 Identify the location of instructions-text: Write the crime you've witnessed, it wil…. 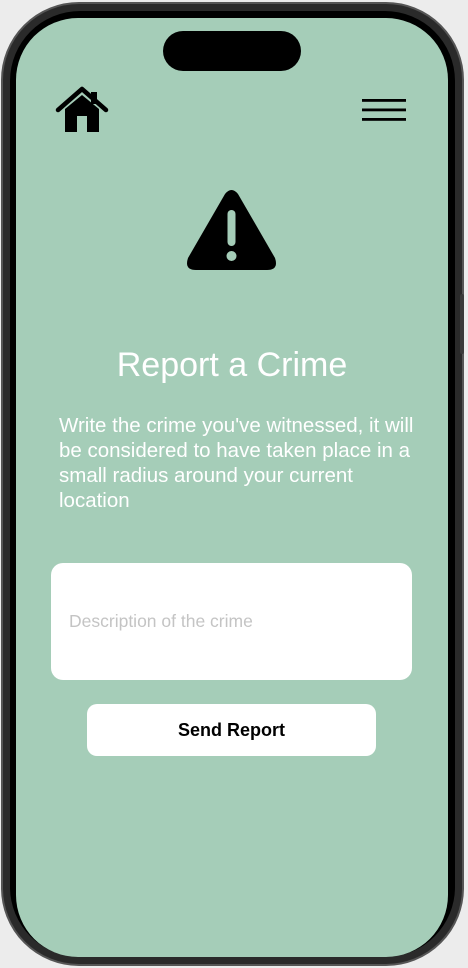
(236, 463).